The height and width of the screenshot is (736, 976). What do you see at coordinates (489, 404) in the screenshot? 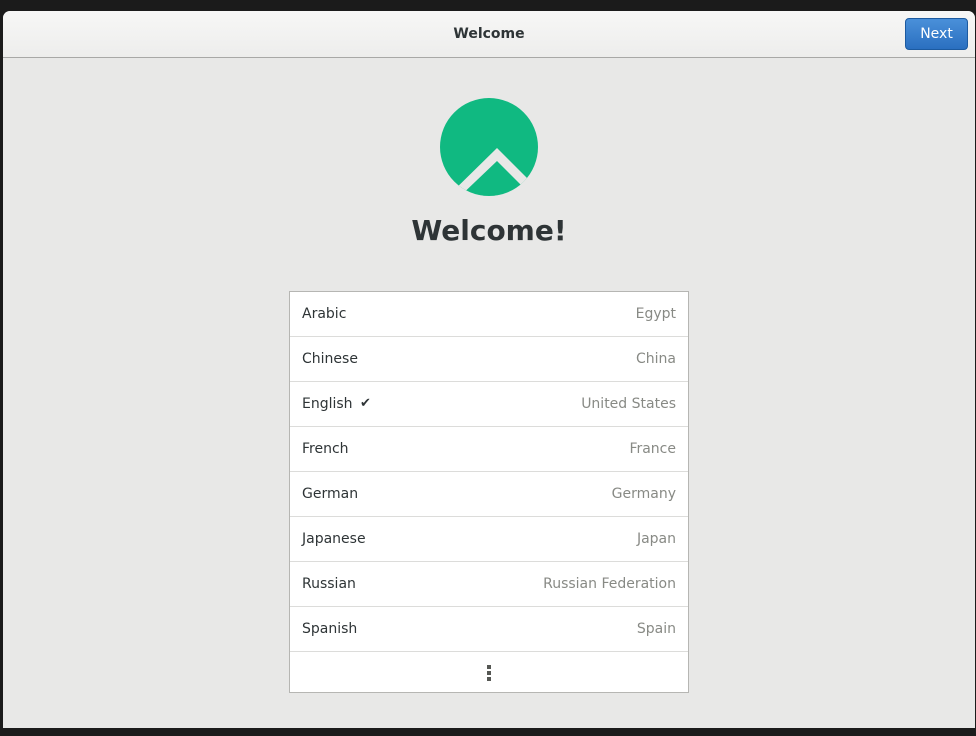
I see `language-row-english: English ✔ United States` at bounding box center [489, 404].